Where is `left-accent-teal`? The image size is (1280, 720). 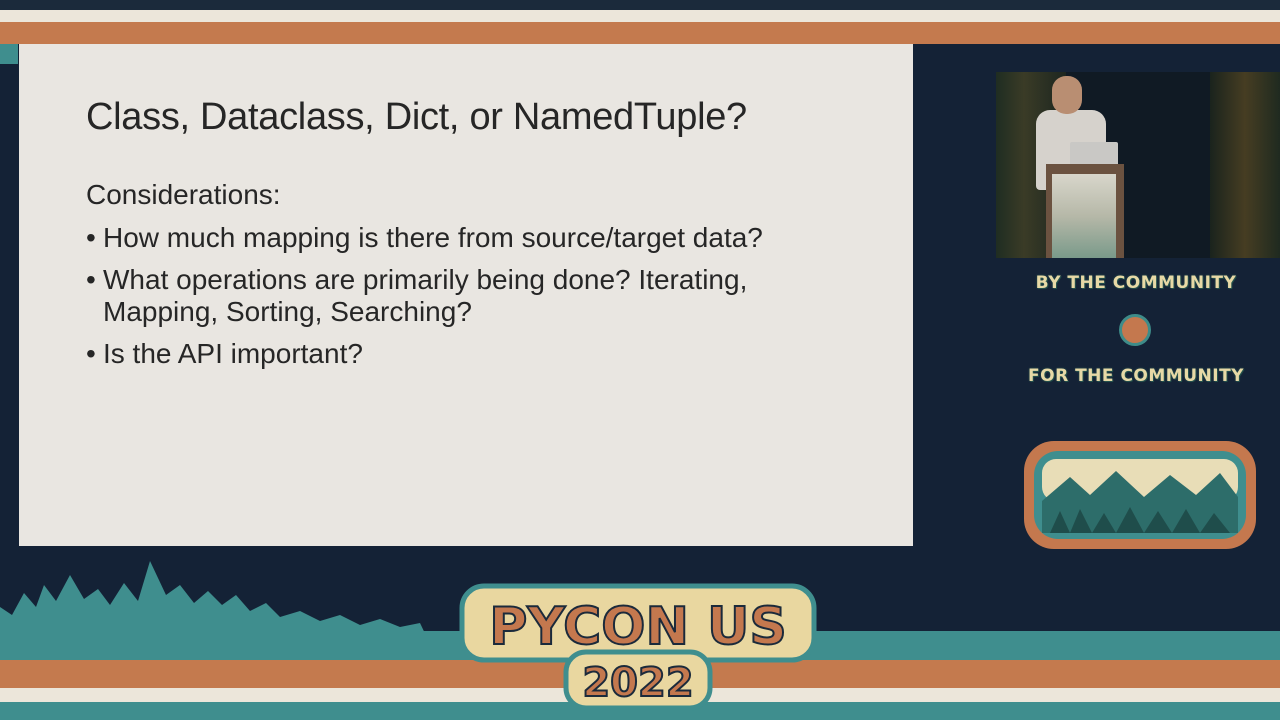
left-accent-teal is located at coordinates (9, 54).